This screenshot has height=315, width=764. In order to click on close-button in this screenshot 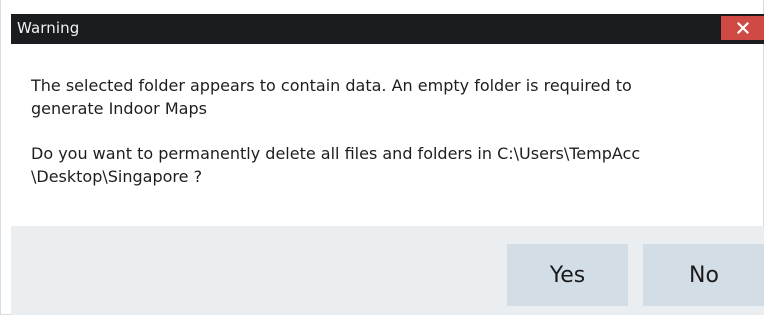, I will do `click(742, 28)`.